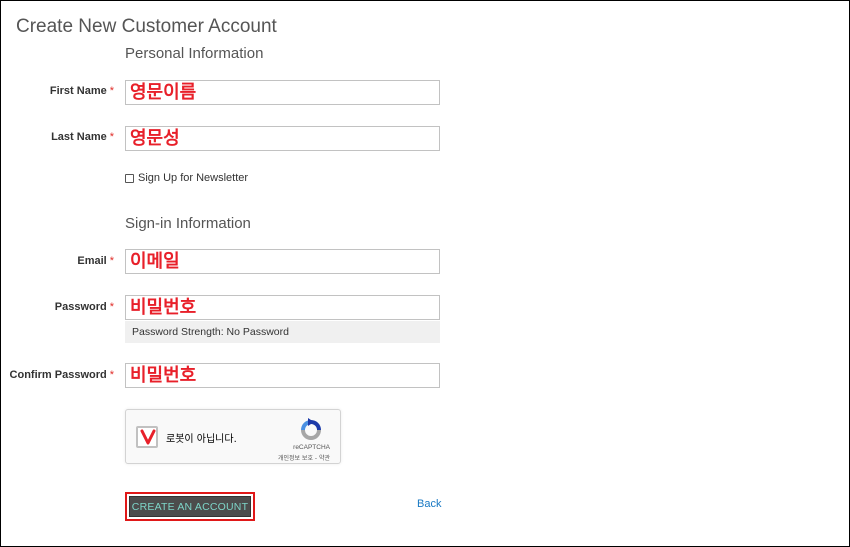 Image resolution: width=850 pixels, height=547 pixels. I want to click on password-input: 비밀번호, so click(282, 307).